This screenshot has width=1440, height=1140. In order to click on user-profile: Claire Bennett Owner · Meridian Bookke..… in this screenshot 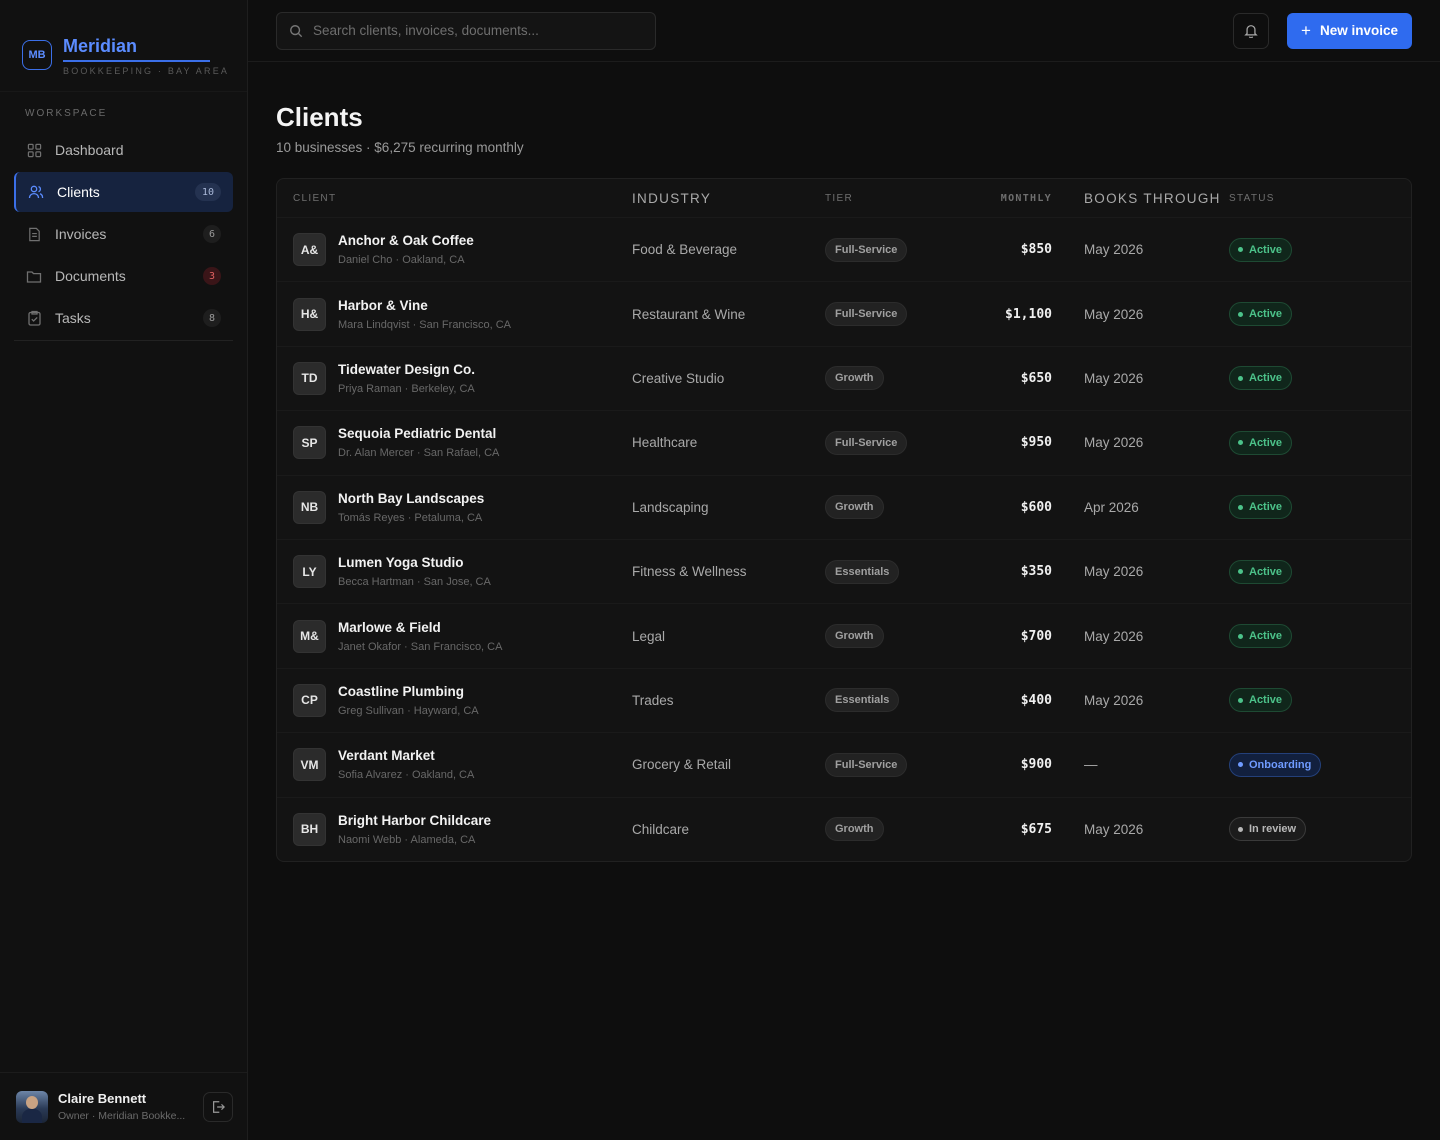, I will do `click(123, 1106)`.